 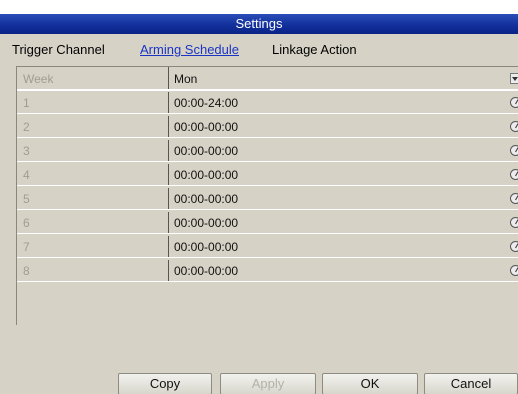 I want to click on tab-linkage-action: Linkage Action, so click(x=314, y=50).